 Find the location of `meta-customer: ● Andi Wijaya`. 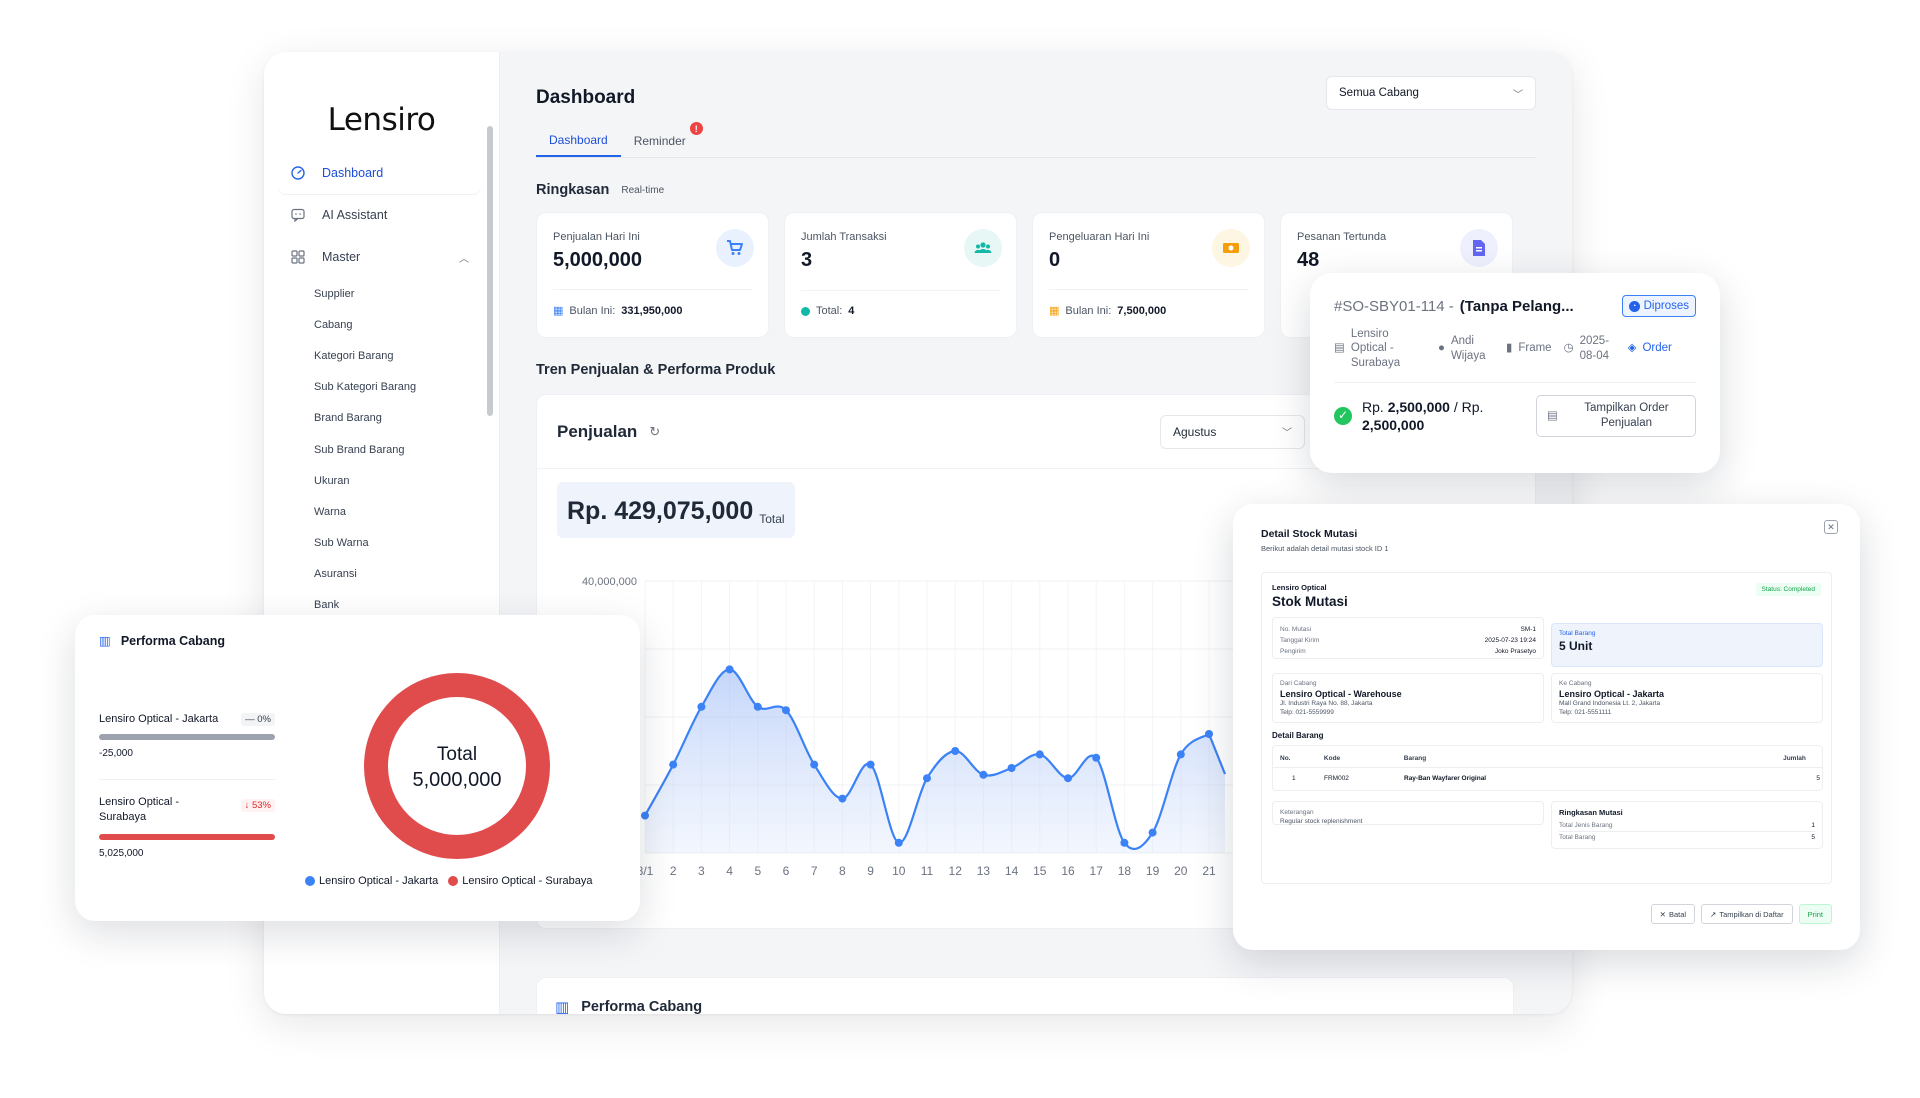

meta-customer: ● Andi Wijaya is located at coordinates (1462, 348).